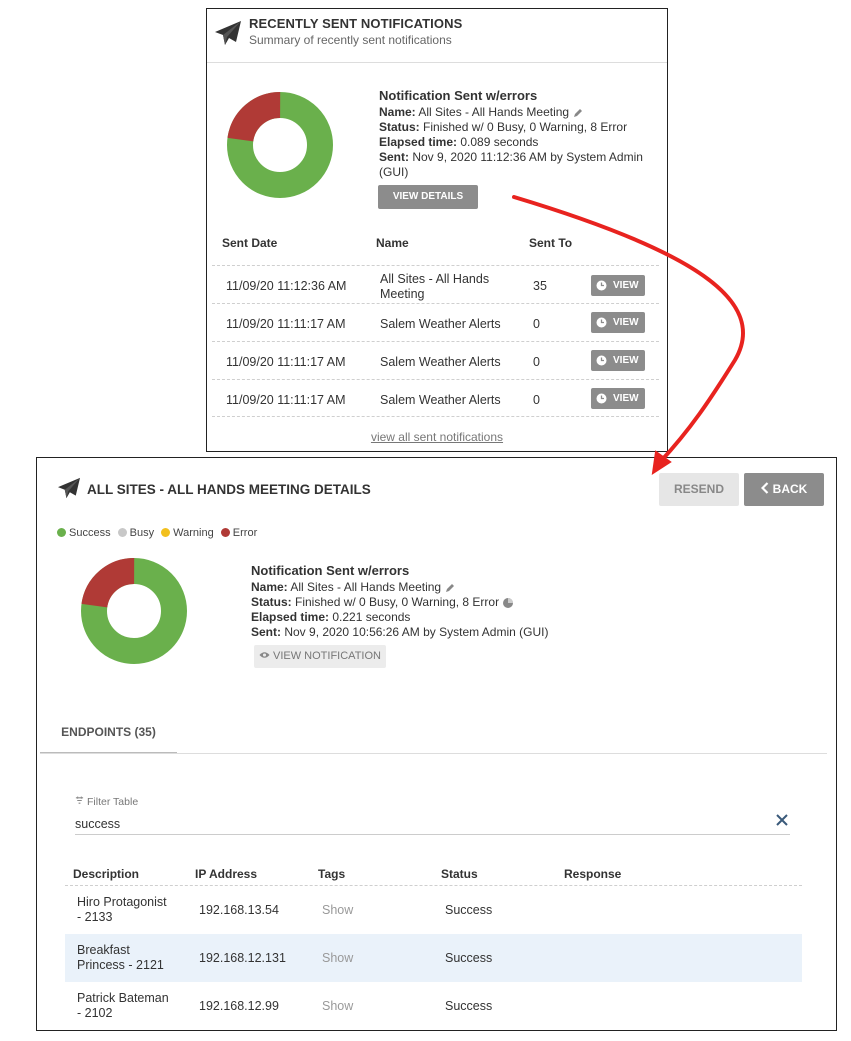  Describe the element at coordinates (229, 489) in the screenshot. I see `page-title: ALL SITES - ALL HANDS MEETING DETAILS` at that location.